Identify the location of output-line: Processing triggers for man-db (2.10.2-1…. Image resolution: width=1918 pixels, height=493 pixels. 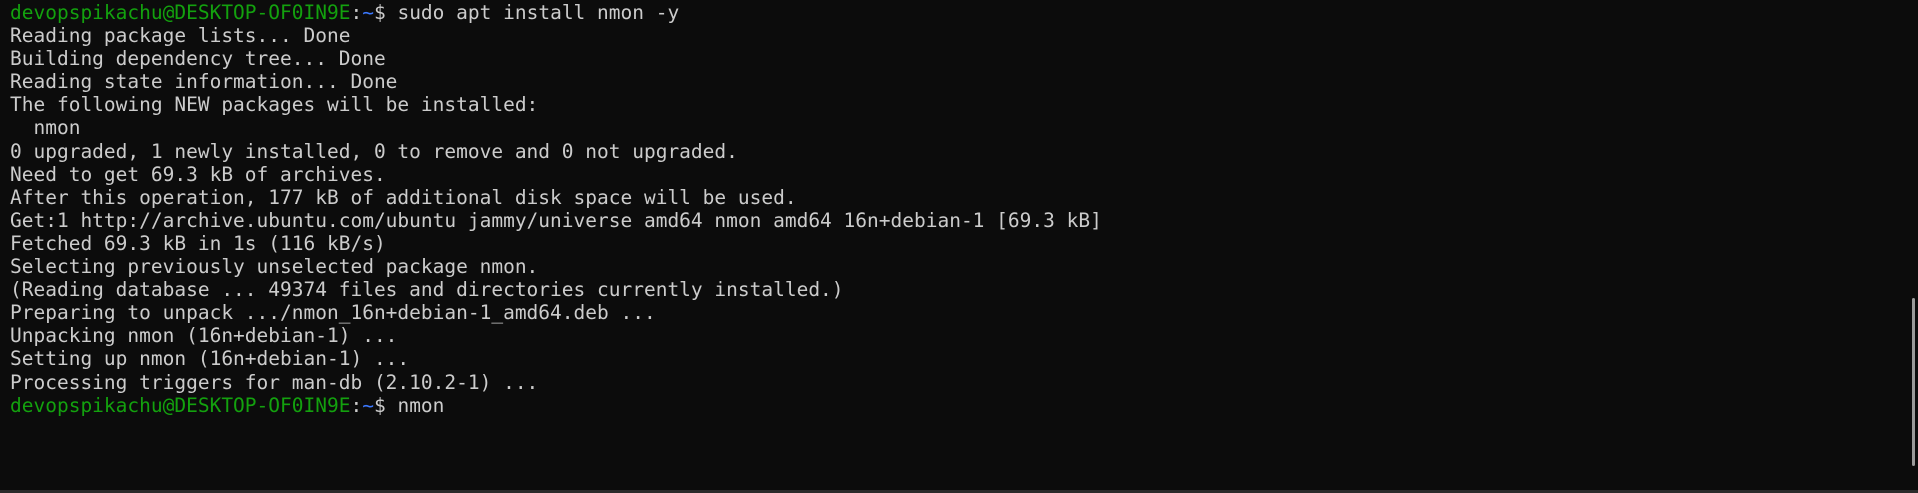
(274, 382).